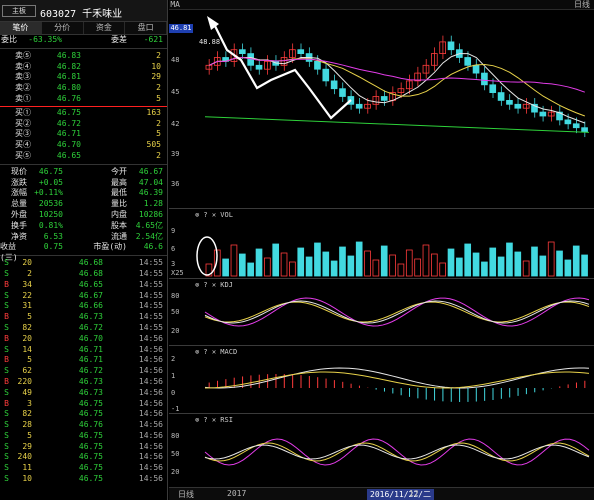 This screenshot has width=594, height=500. What do you see at coordinates (83, 183) in the screenshot?
I see `quote-row: 涨跌 +0.05 最高 47.04` at bounding box center [83, 183].